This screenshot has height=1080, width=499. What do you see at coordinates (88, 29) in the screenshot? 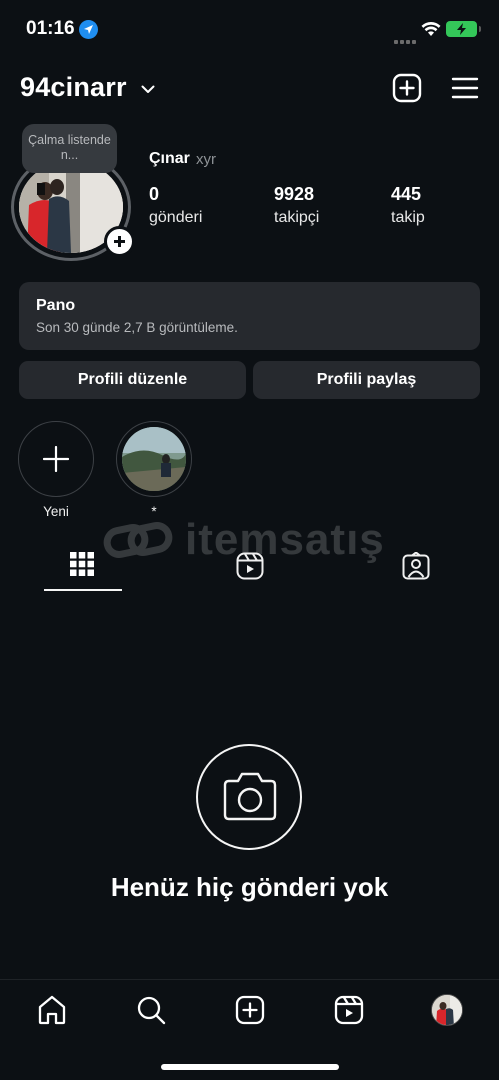
I see `location-icon` at bounding box center [88, 29].